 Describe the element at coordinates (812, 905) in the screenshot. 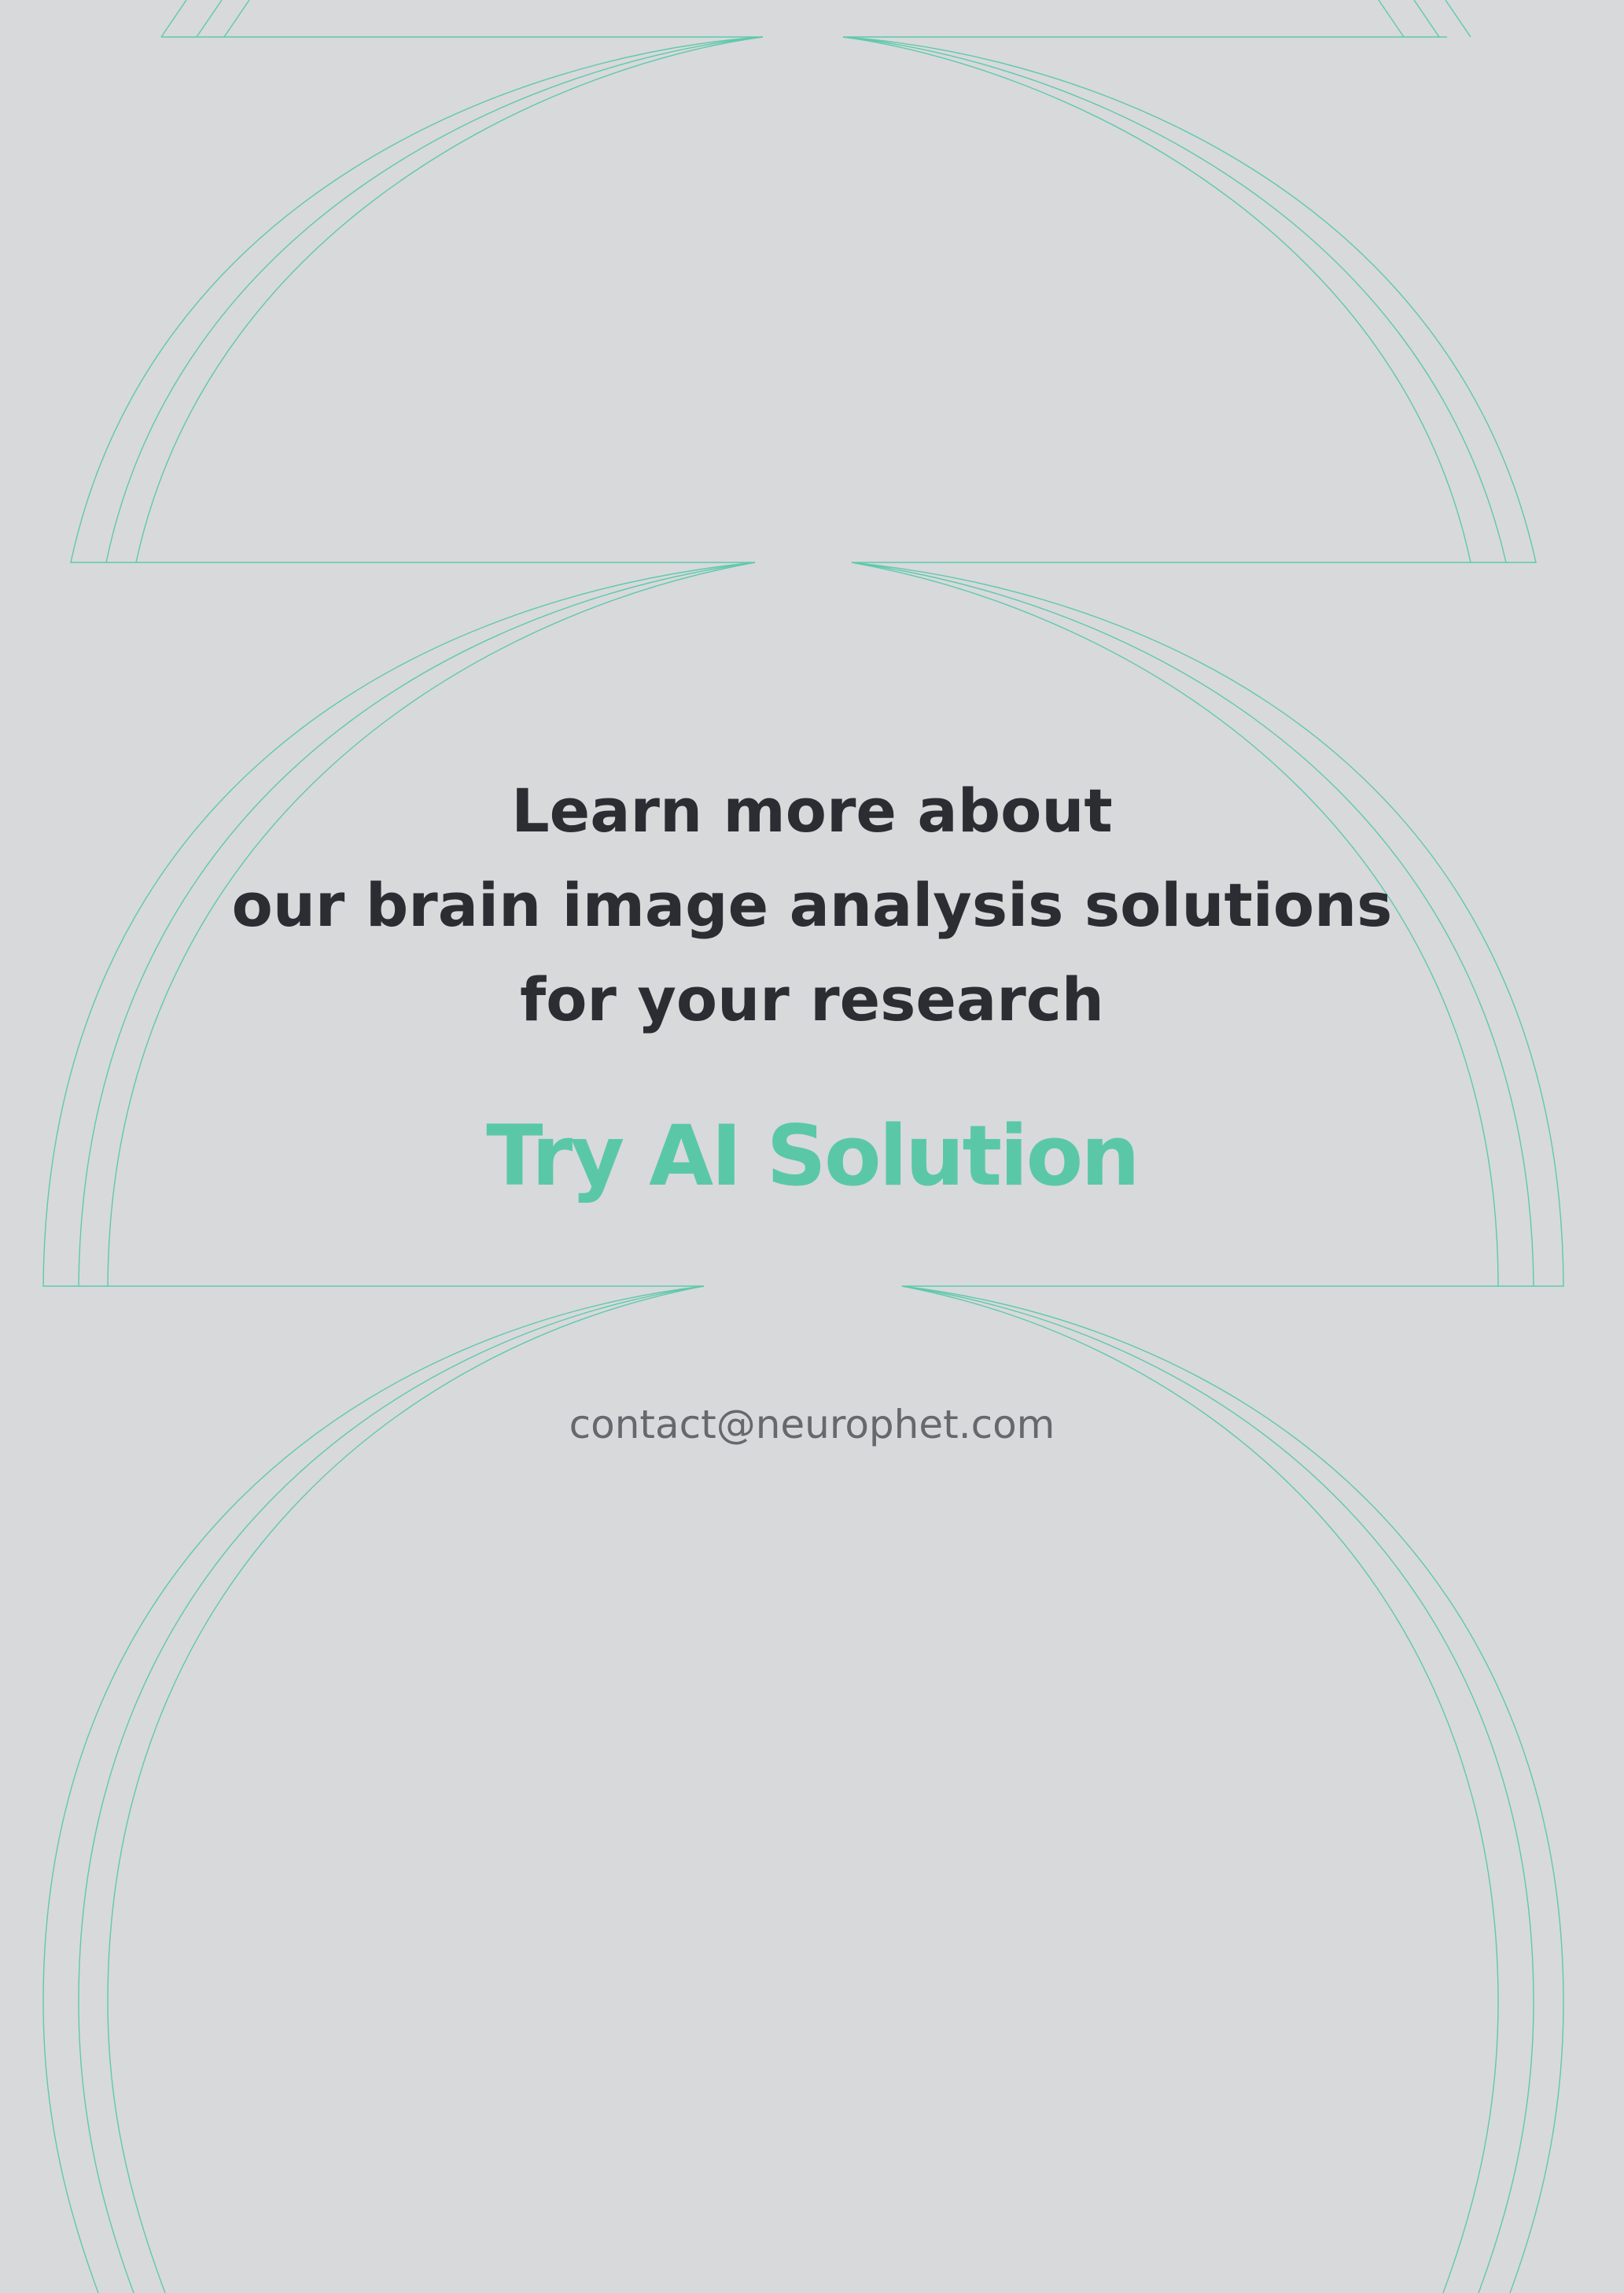

I see `headline-line-2: our brain image analysis solutions` at that location.